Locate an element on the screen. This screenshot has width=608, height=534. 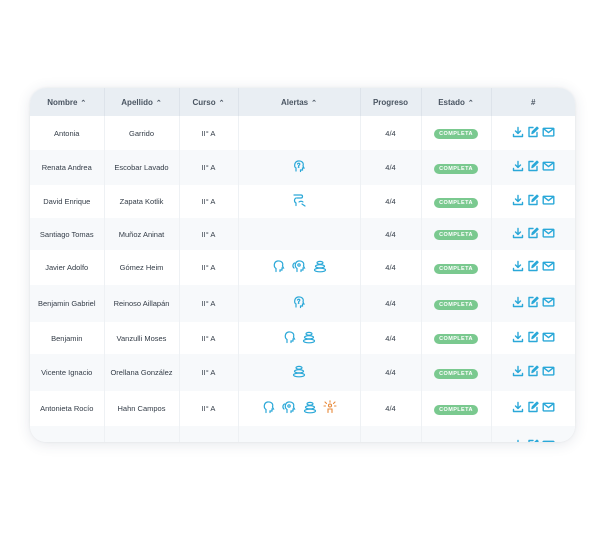
head-sad-icon is located at coordinates (299, 200).